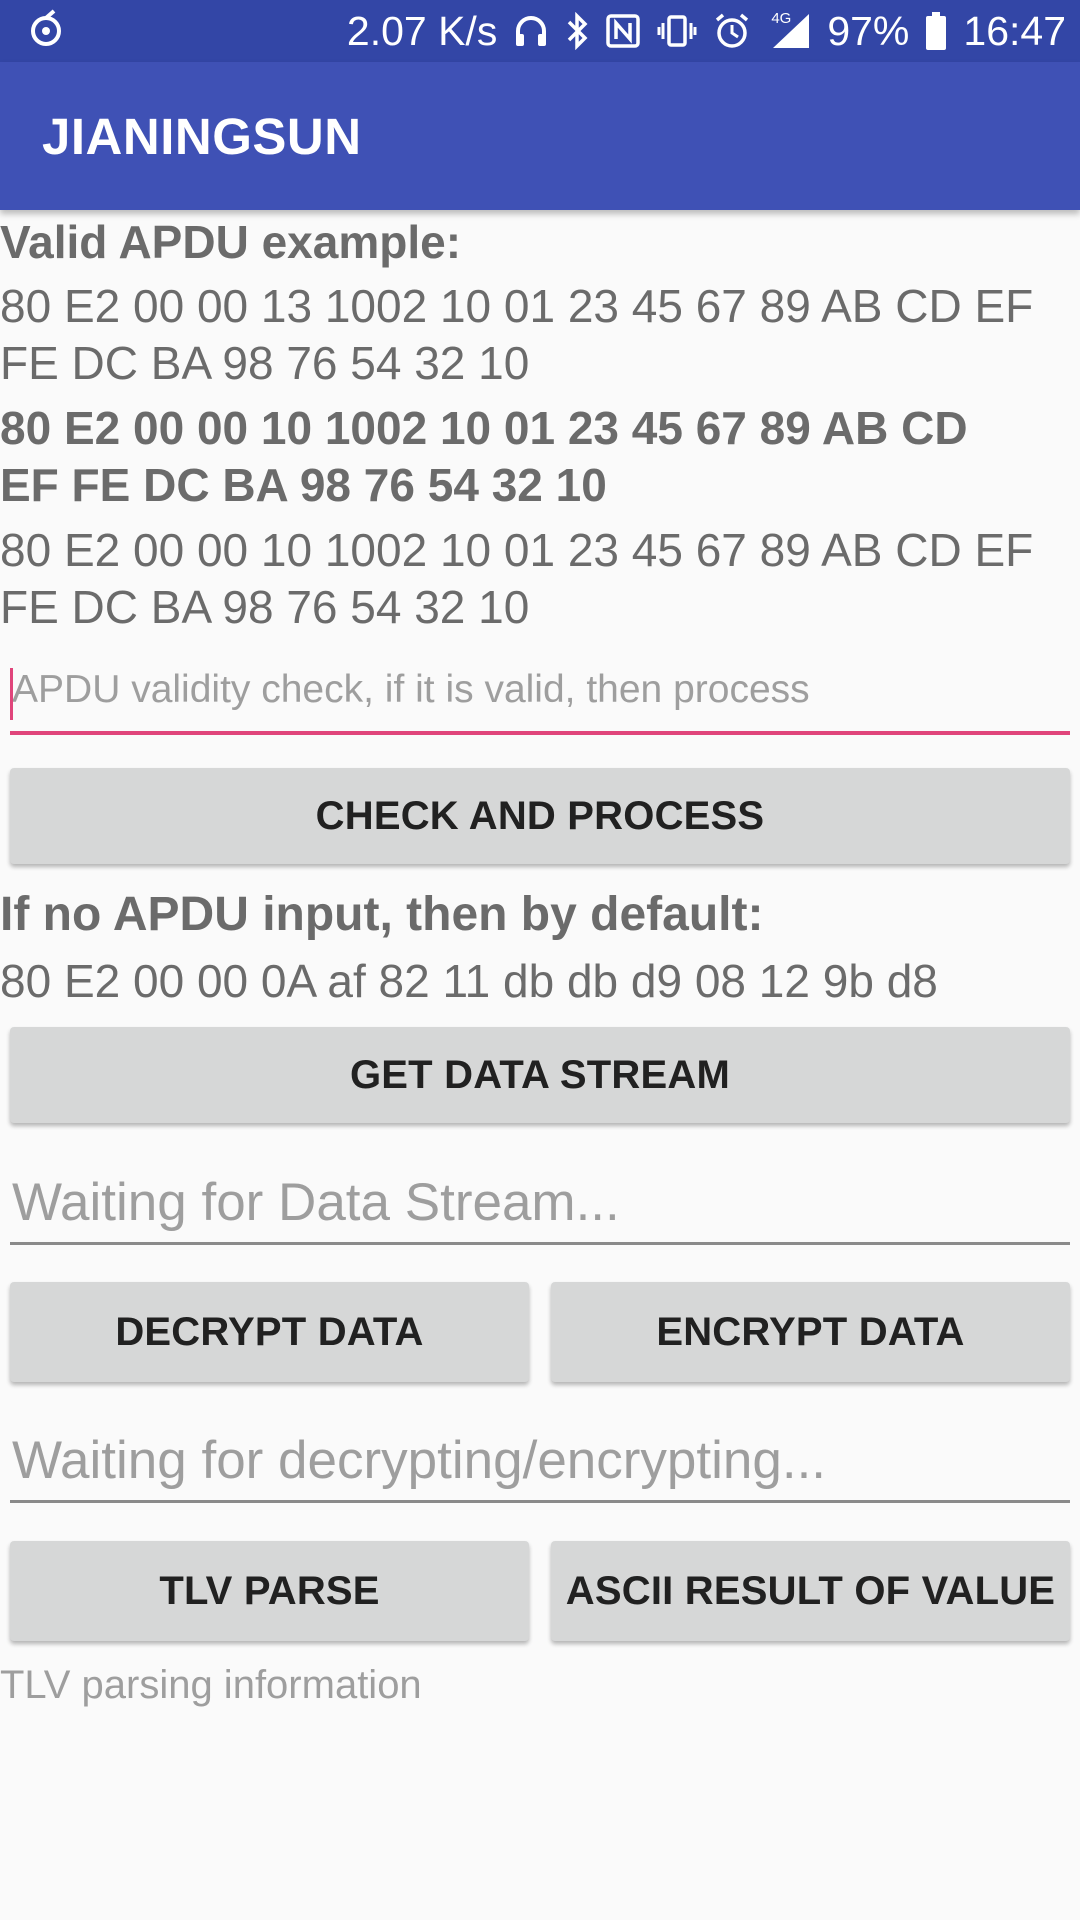 This screenshot has width=1080, height=1920. I want to click on ascii-result-button: ASCII RESULT OF VALUE, so click(810, 1591).